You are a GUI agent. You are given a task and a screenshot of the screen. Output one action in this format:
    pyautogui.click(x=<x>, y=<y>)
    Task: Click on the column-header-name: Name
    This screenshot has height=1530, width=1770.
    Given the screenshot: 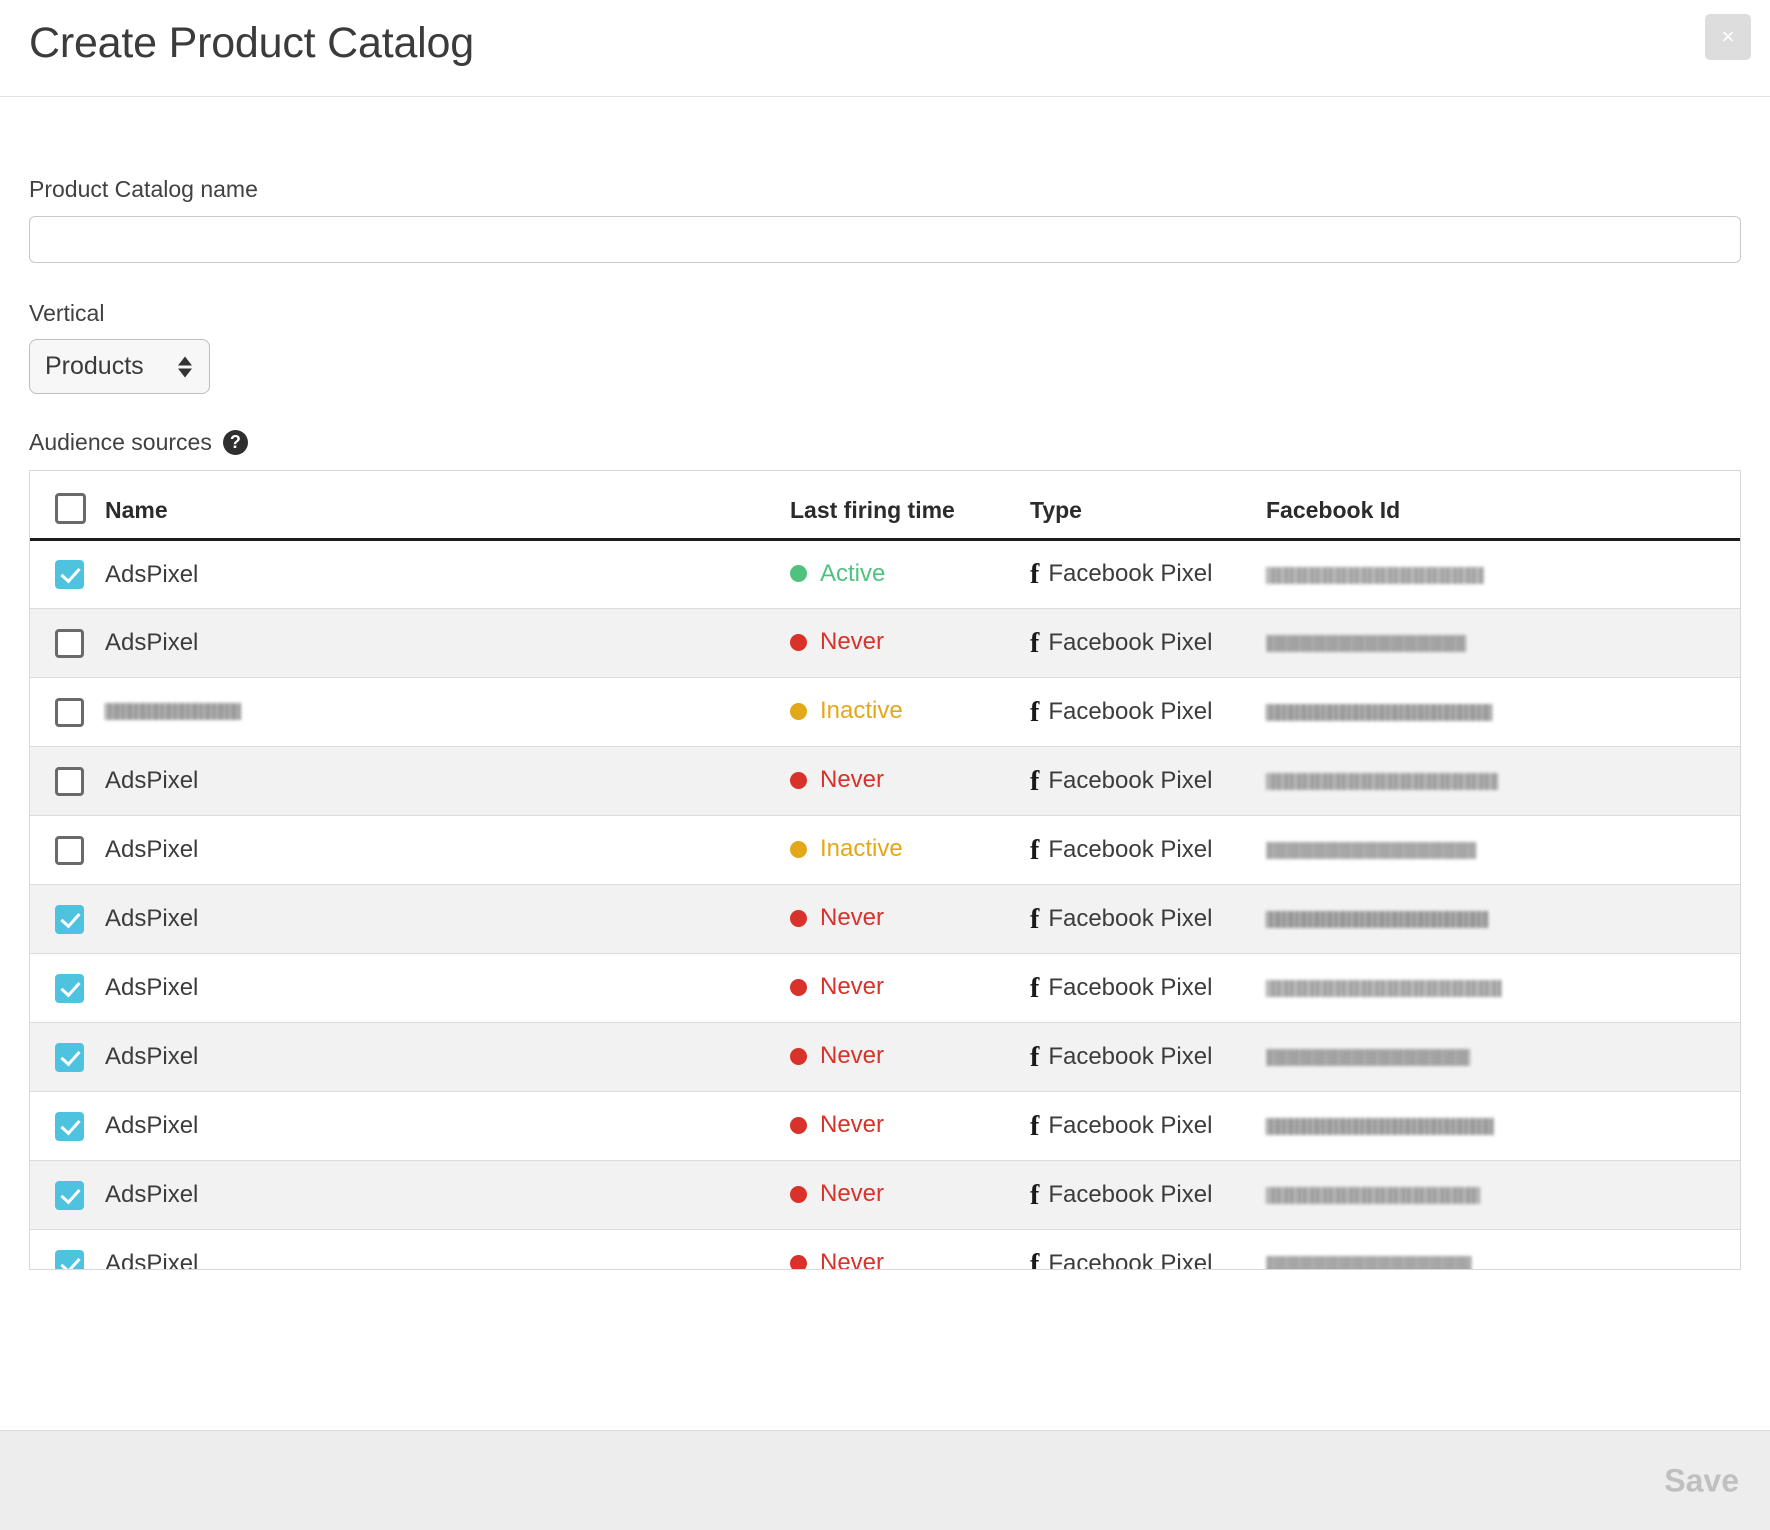 What is the action you would take?
    pyautogui.click(x=447, y=506)
    